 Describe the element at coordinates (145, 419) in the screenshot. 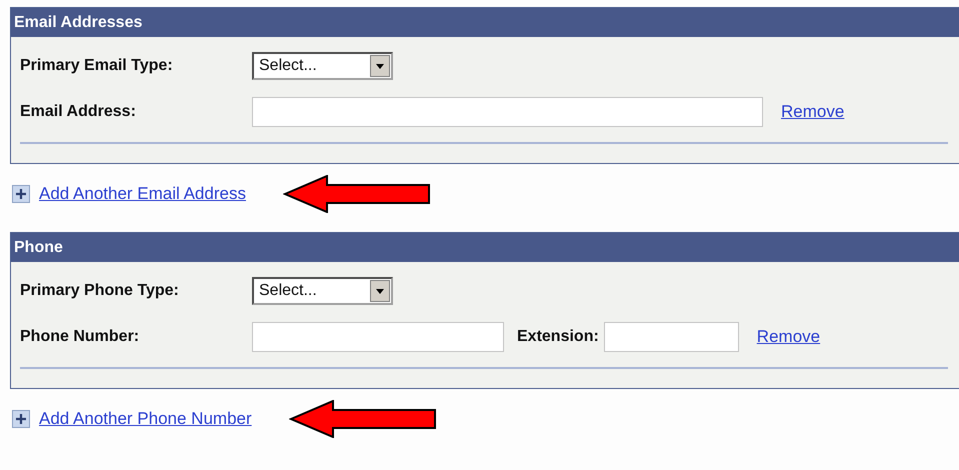

I see `add-link: Add Another Phone Number` at that location.